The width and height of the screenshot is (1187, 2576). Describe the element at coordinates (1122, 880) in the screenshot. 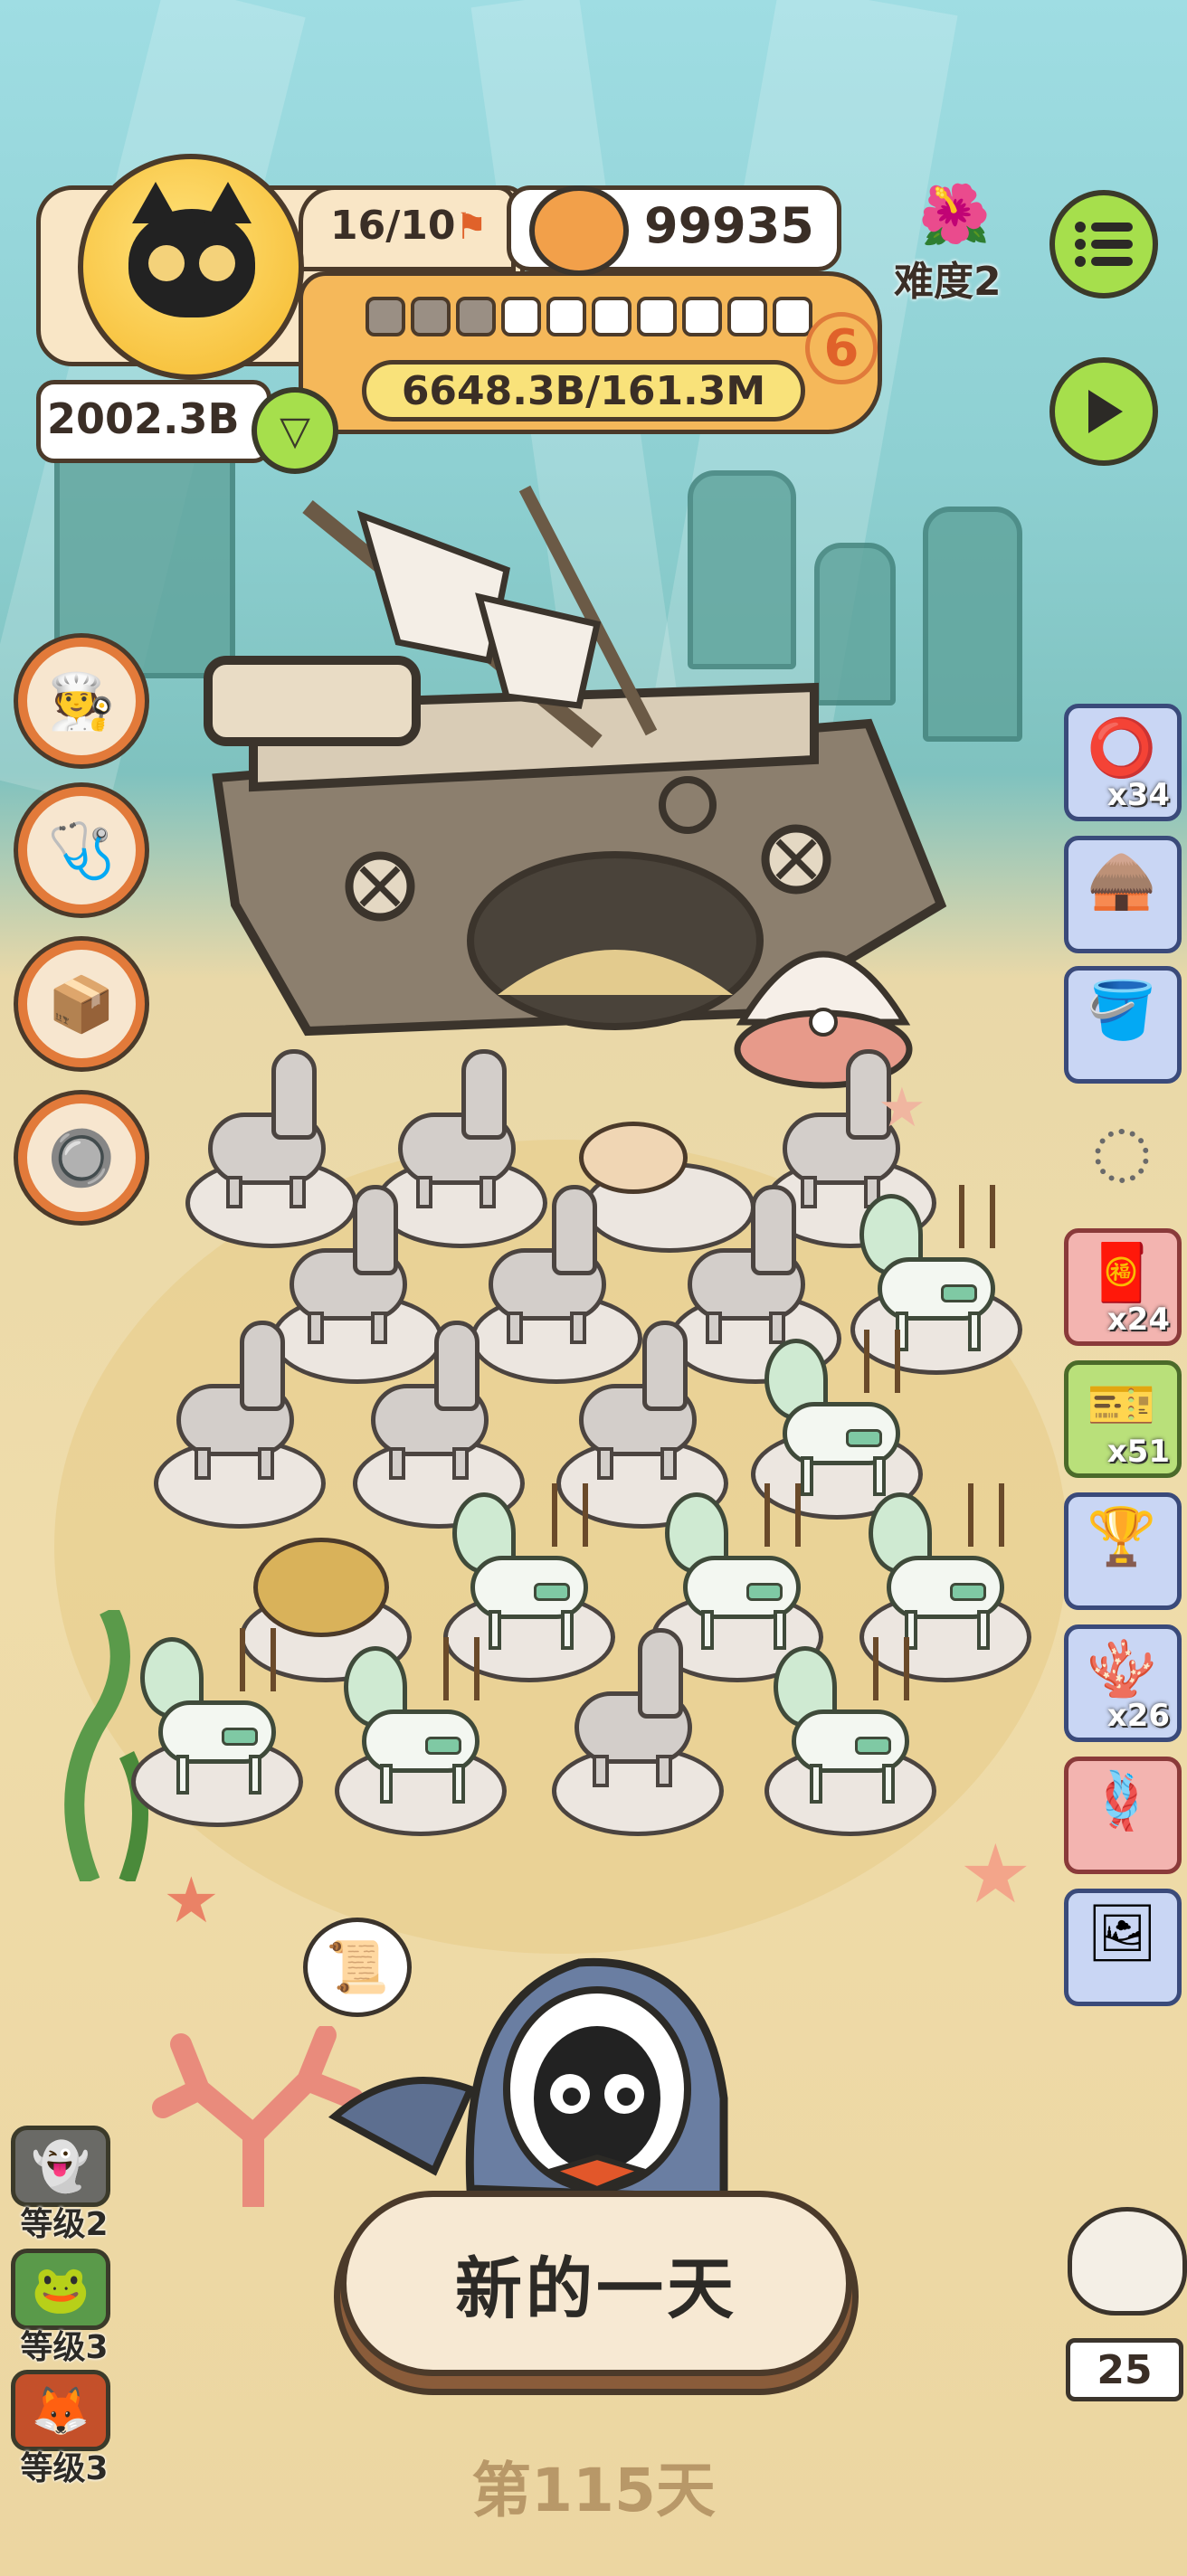

I see `hut-icon: 🛖` at that location.